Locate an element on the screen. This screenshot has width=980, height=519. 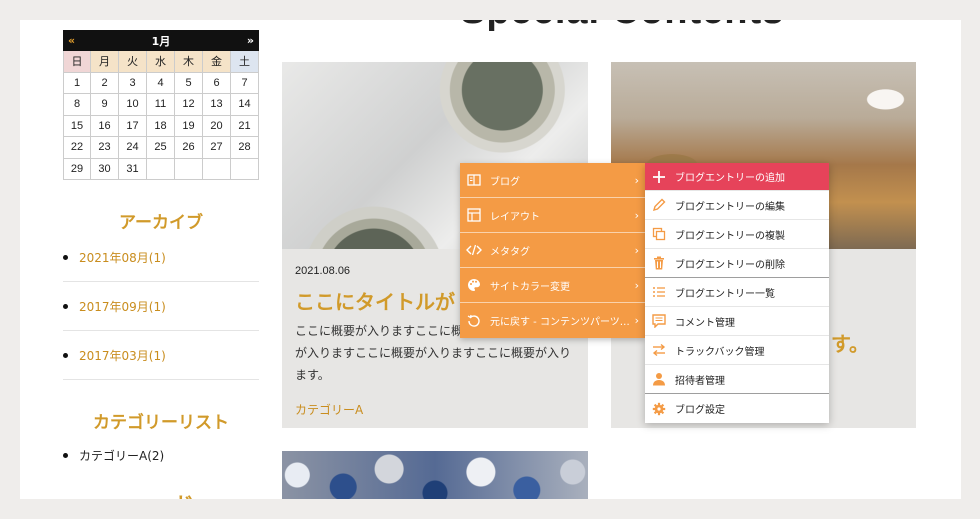
content-card is located at coordinates (435, 475).